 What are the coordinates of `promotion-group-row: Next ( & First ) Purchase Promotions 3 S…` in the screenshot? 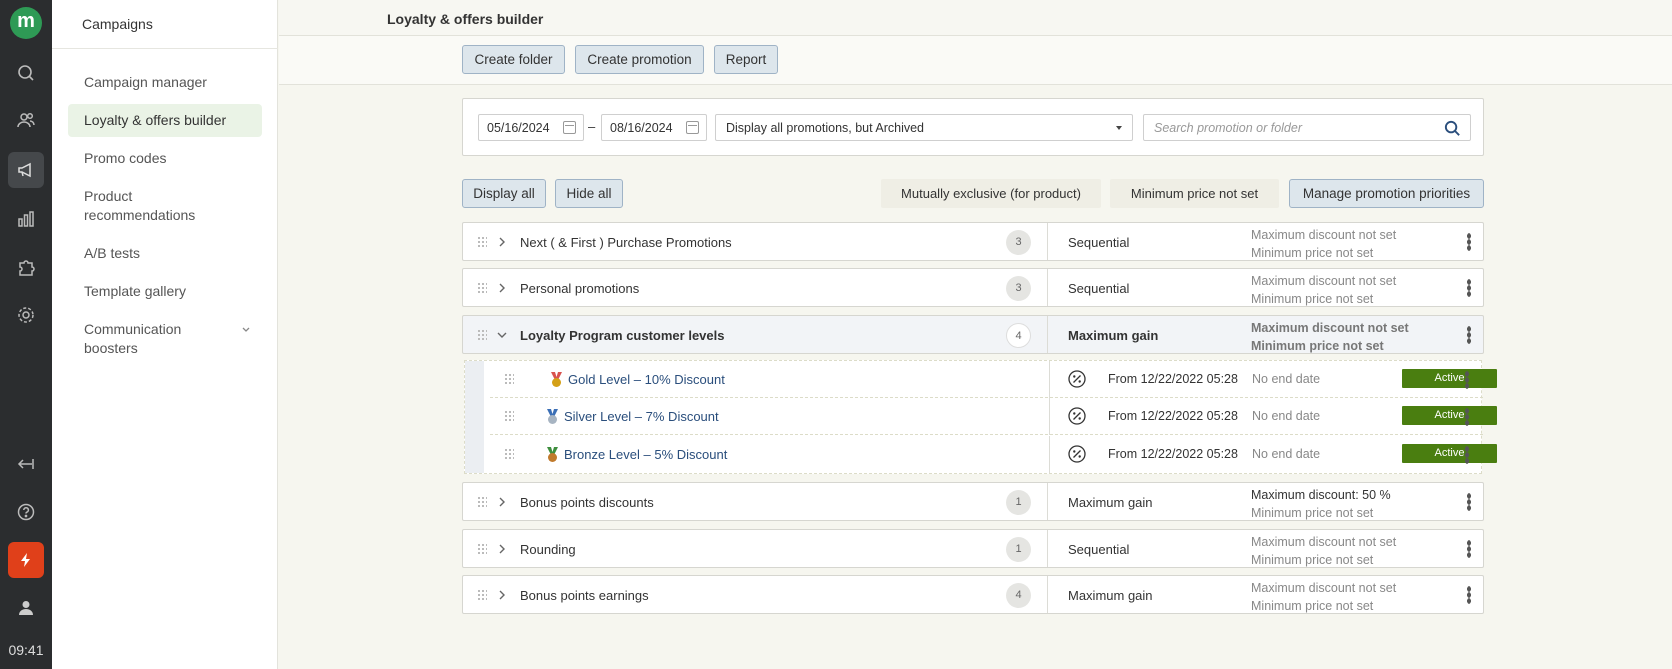 It's located at (973, 241).